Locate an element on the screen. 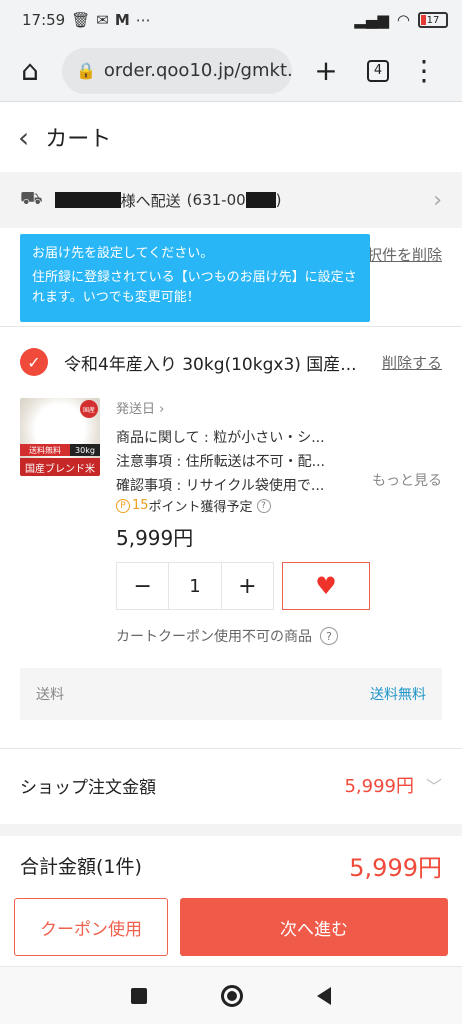  points-text: ポイント獲得予定 is located at coordinates (200, 507).